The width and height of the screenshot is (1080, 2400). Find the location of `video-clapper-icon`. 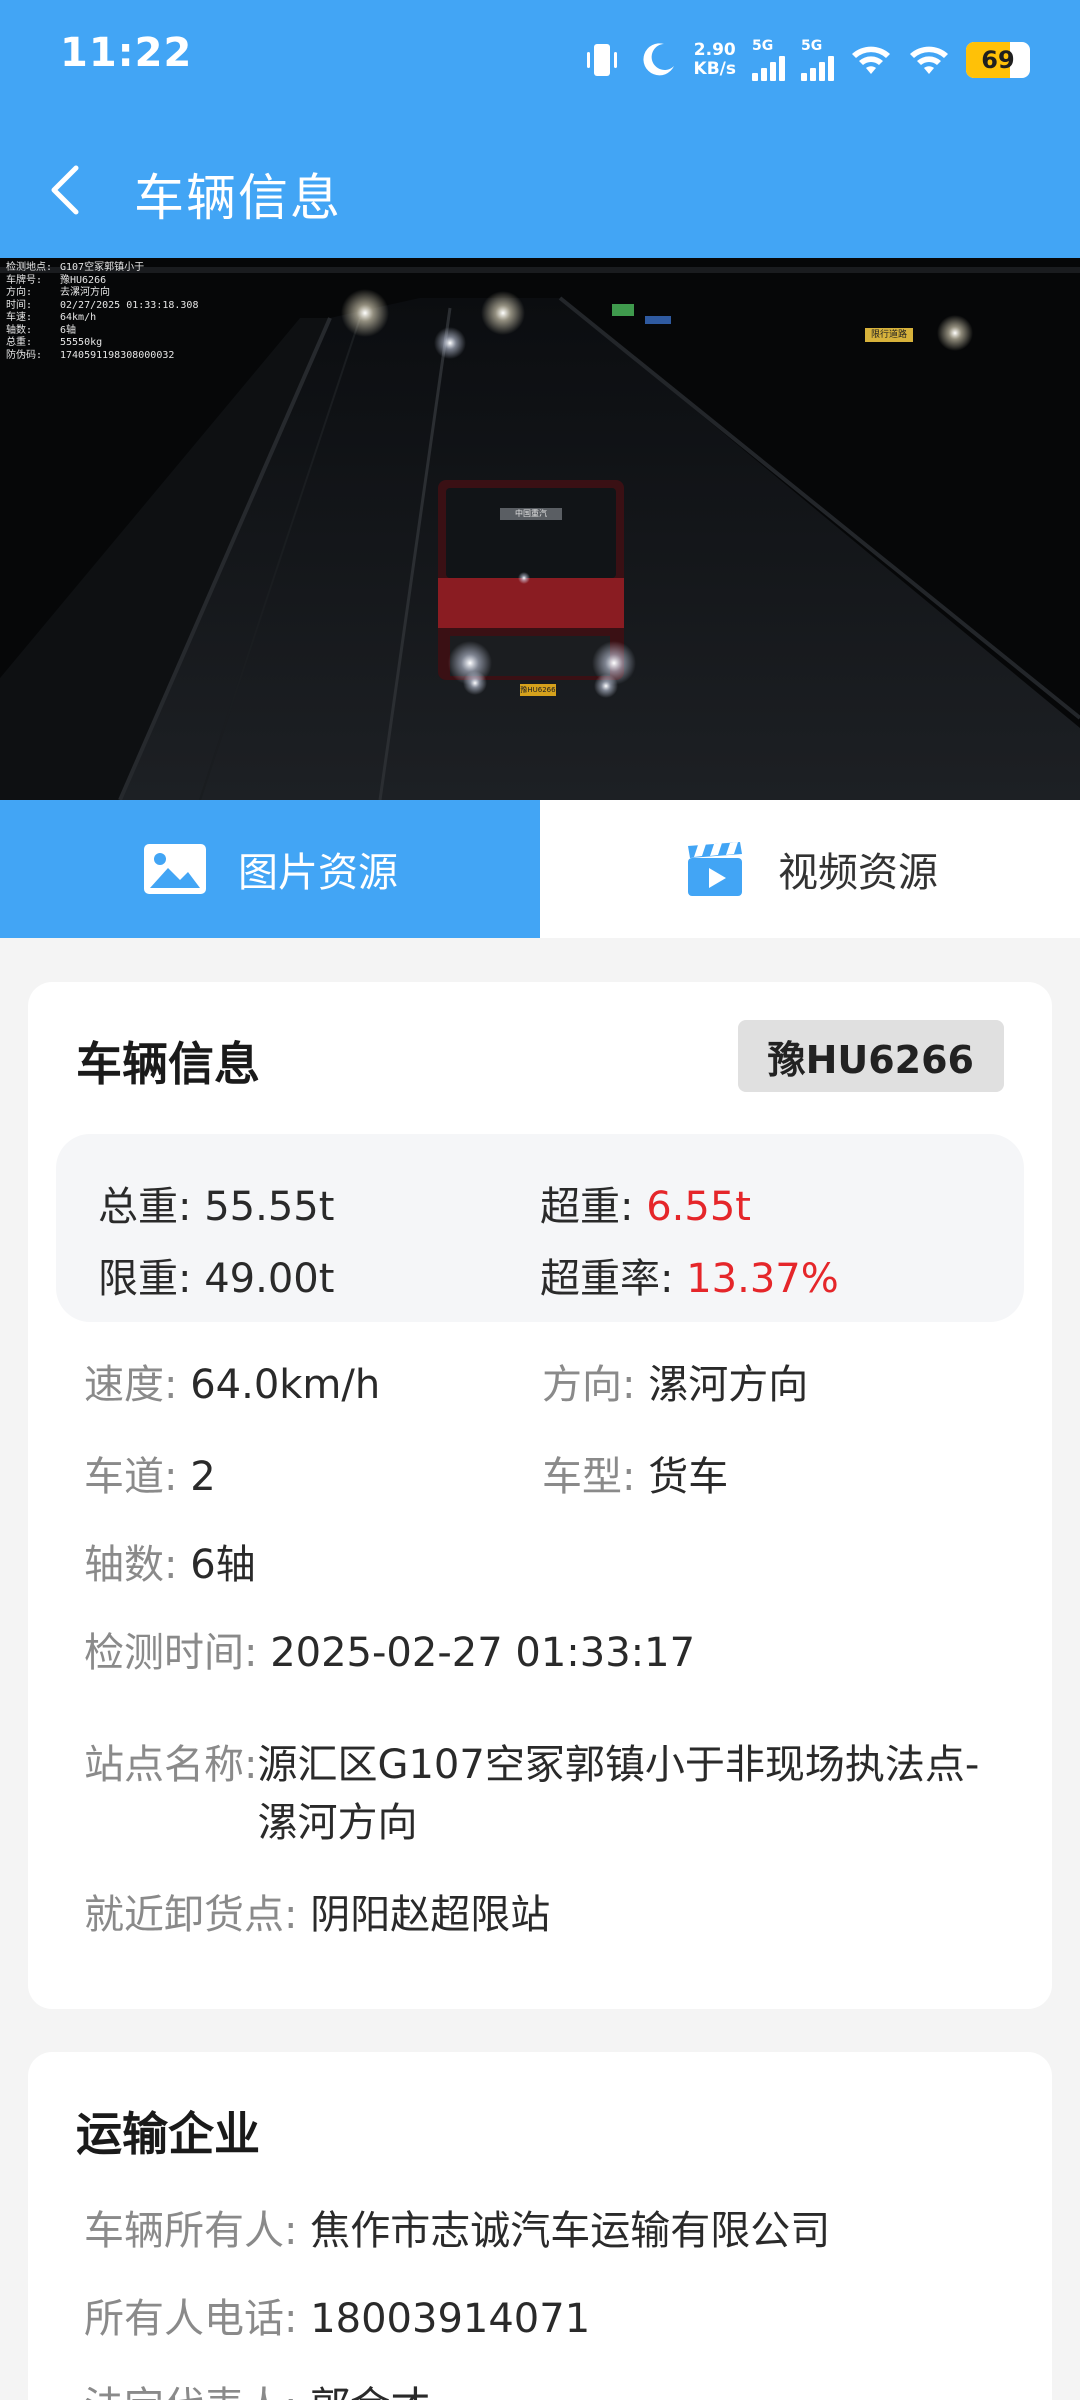

video-clapper-icon is located at coordinates (715, 869).